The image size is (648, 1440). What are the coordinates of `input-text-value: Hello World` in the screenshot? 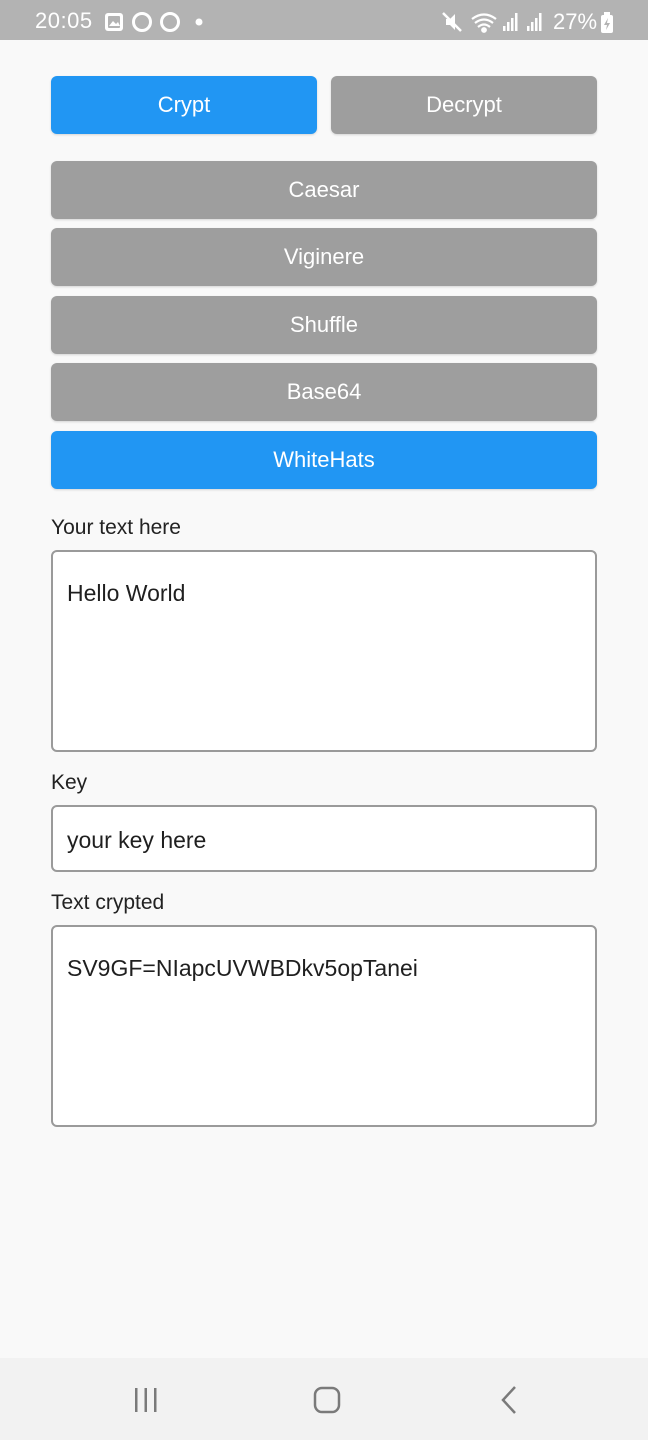 It's located at (126, 593).